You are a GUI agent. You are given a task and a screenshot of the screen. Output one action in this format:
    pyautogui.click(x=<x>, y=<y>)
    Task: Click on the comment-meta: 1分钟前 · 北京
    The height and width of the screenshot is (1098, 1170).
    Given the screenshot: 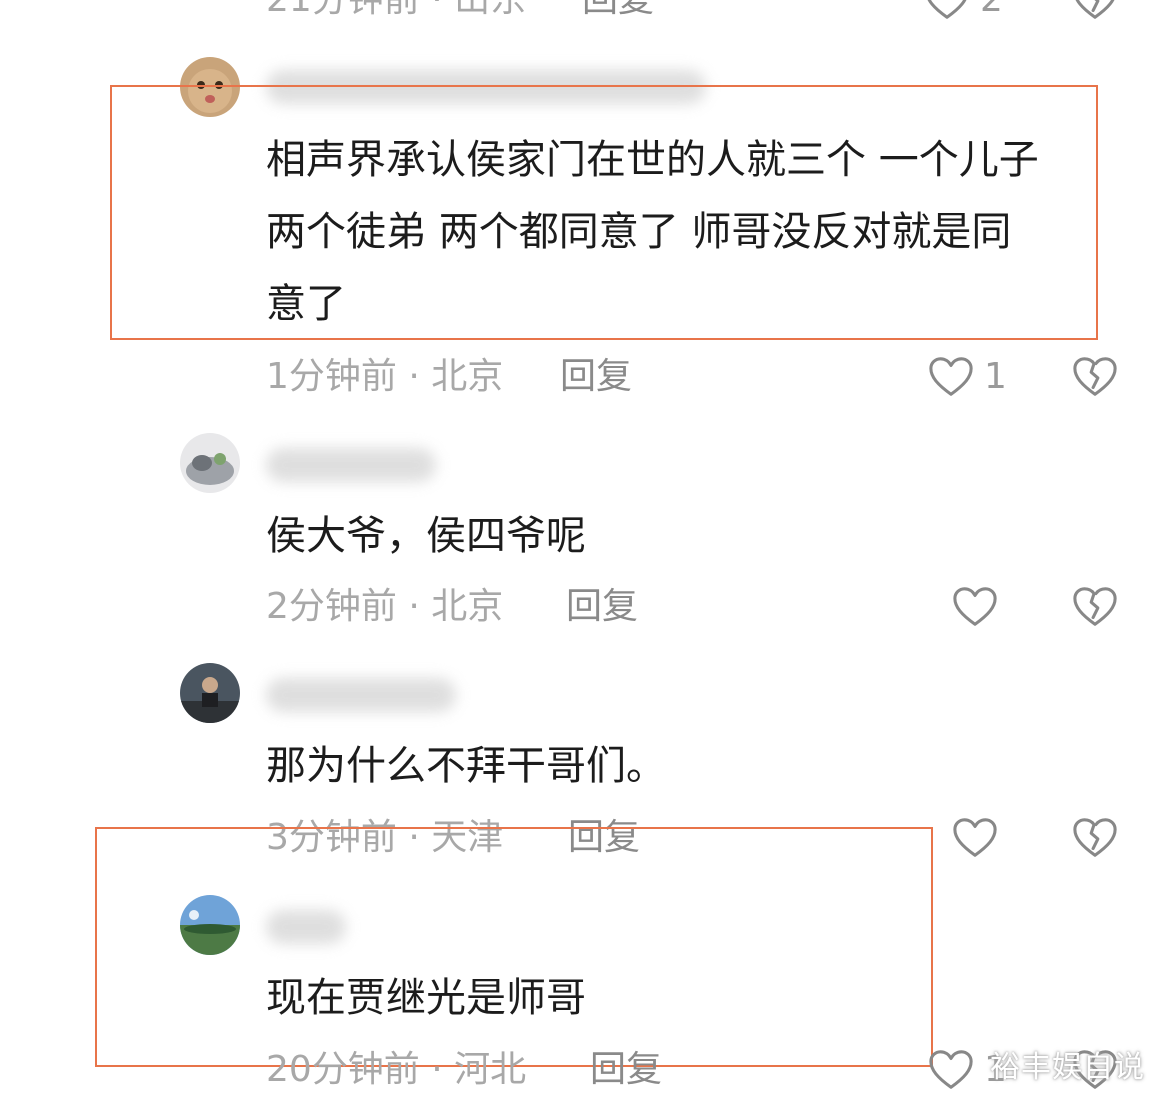 What is the action you would take?
    pyautogui.click(x=385, y=376)
    